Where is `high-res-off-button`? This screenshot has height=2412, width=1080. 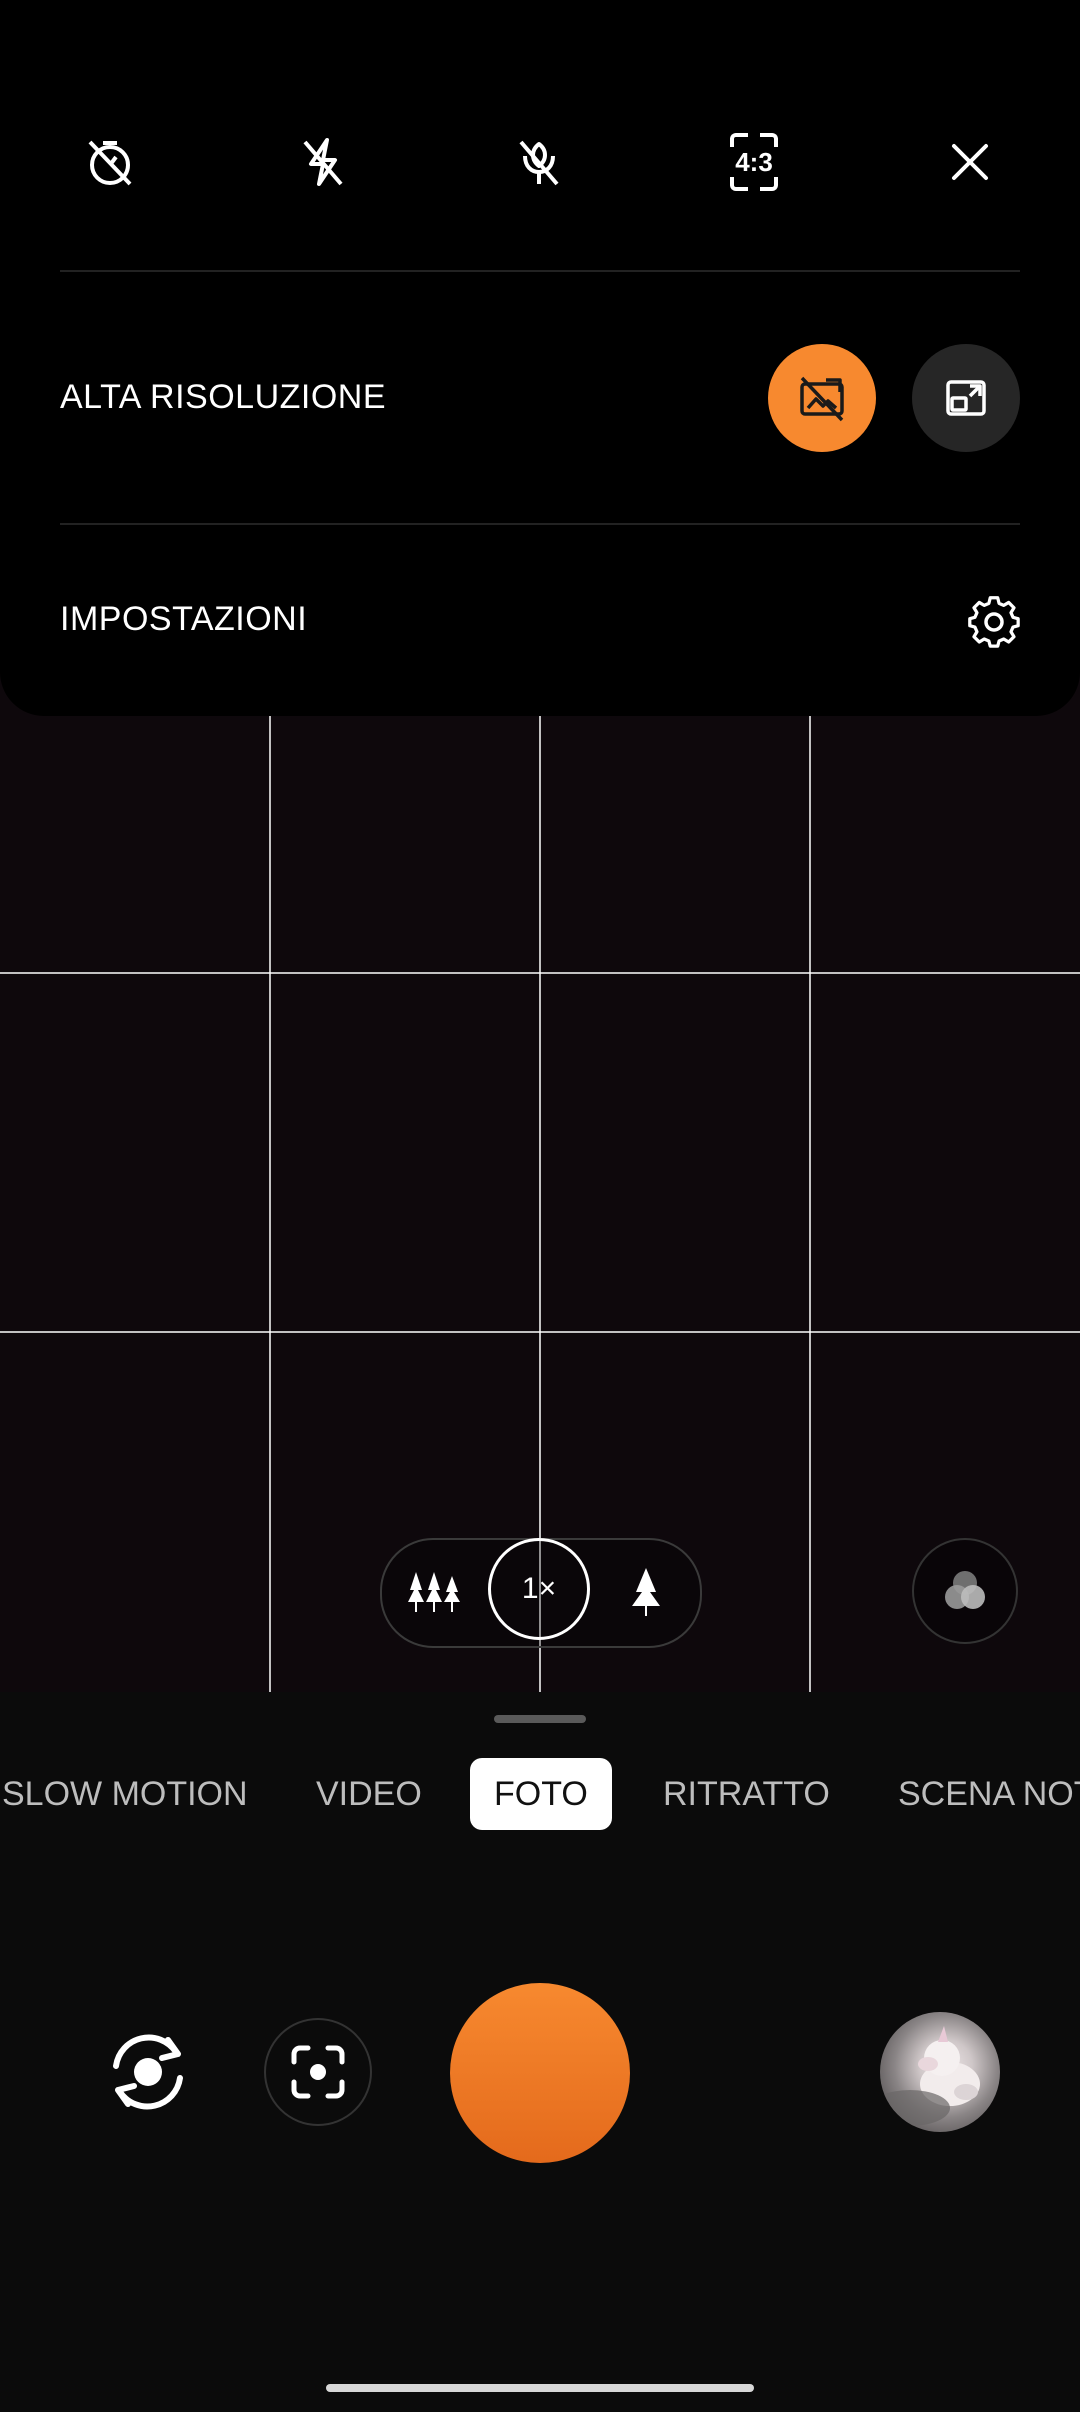
high-res-off-button is located at coordinates (822, 398).